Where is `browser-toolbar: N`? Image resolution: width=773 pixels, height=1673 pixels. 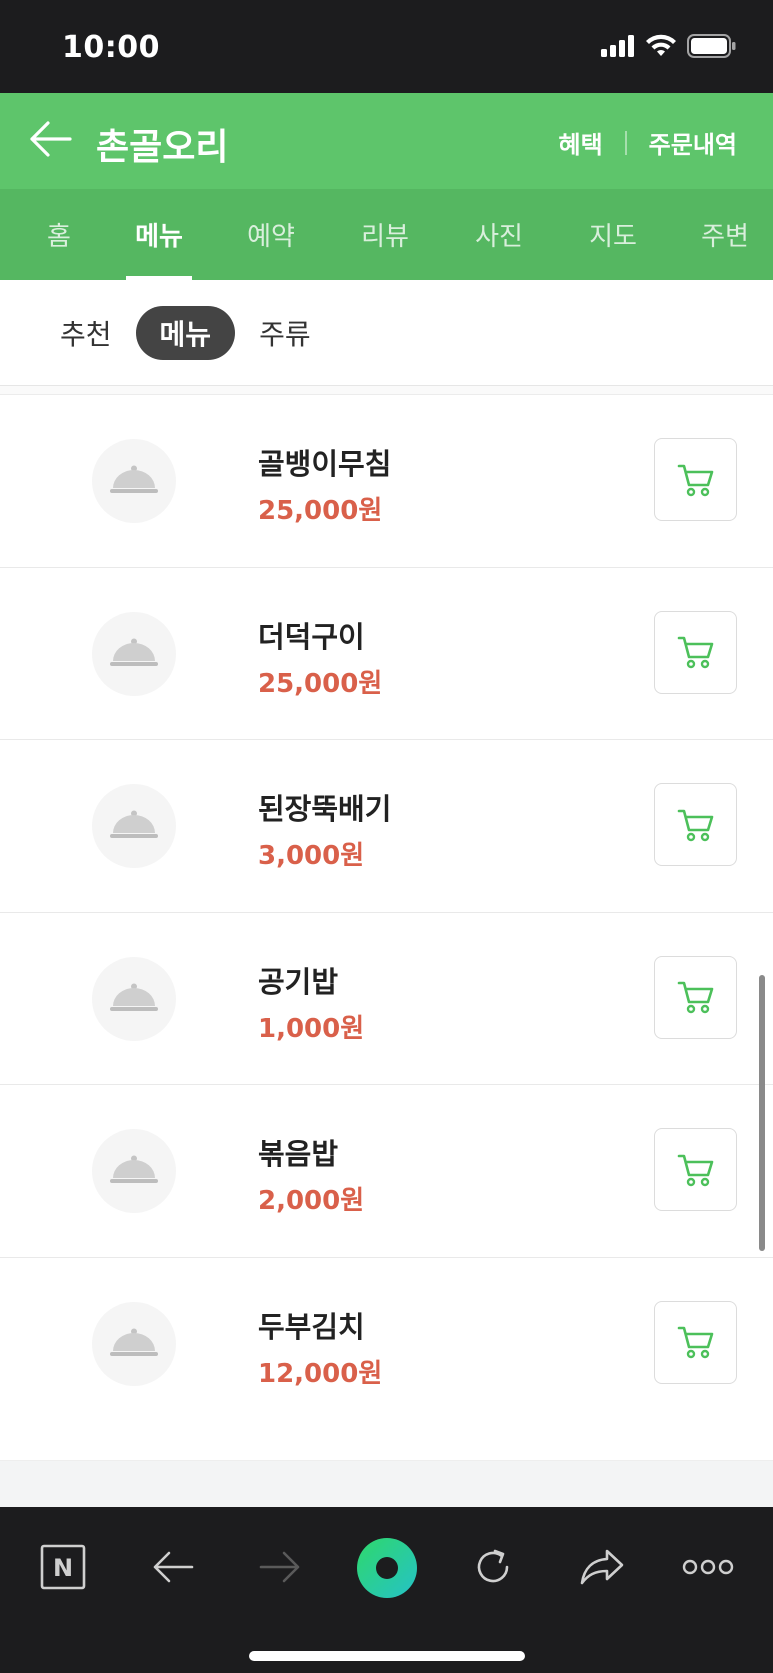 browser-toolbar: N is located at coordinates (386, 1590).